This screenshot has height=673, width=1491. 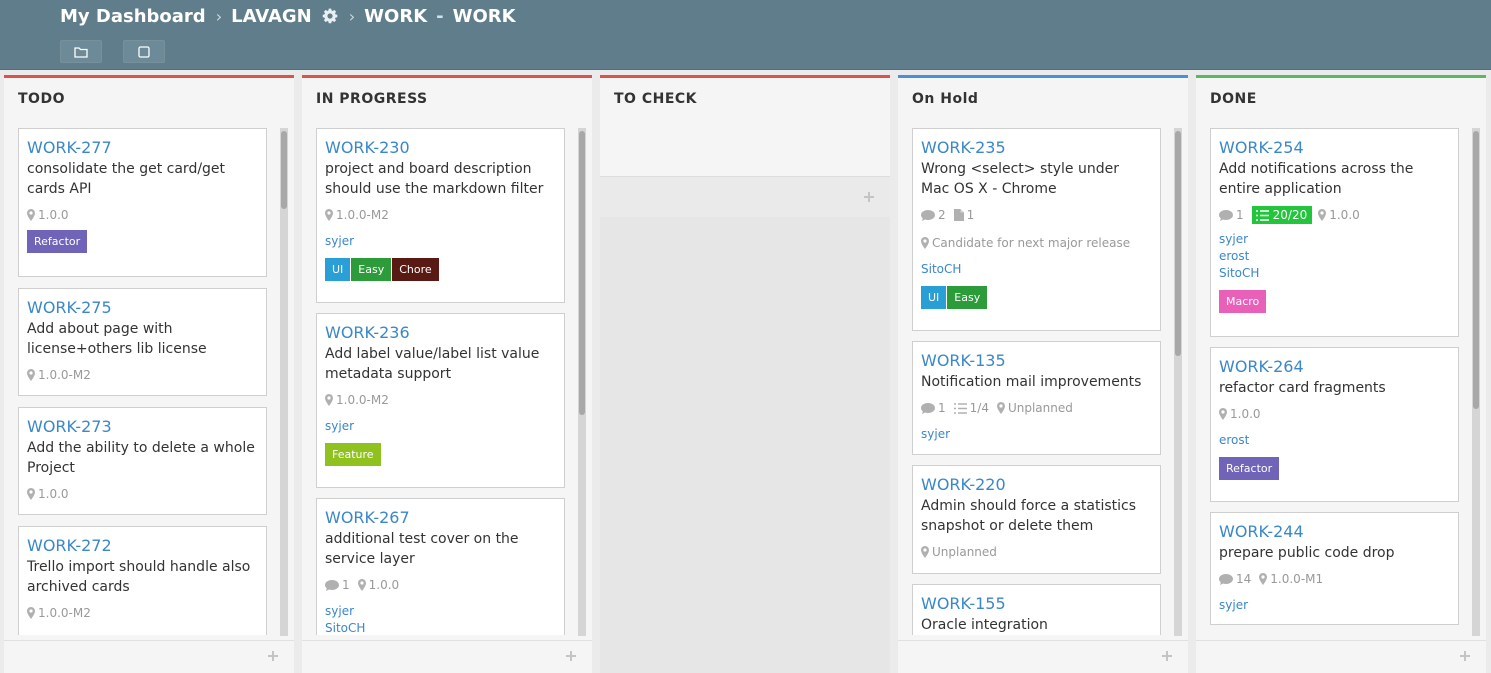 What do you see at coordinates (1244, 579) in the screenshot?
I see `comment-count: 14` at bounding box center [1244, 579].